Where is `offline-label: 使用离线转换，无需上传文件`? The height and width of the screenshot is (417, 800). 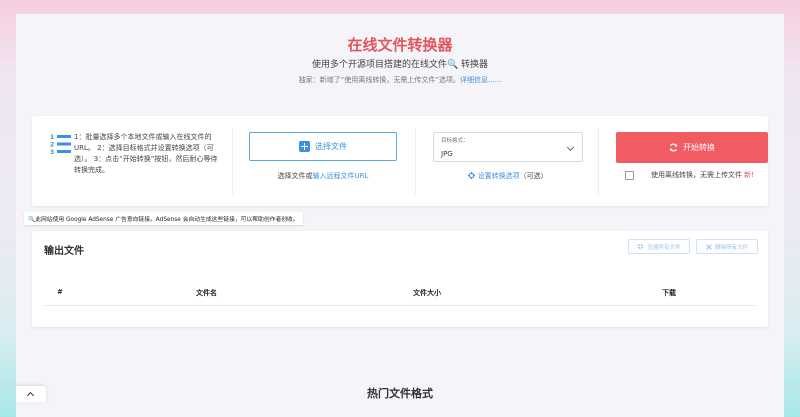
offline-label: 使用离线转换，无需上传文件 is located at coordinates (696, 175).